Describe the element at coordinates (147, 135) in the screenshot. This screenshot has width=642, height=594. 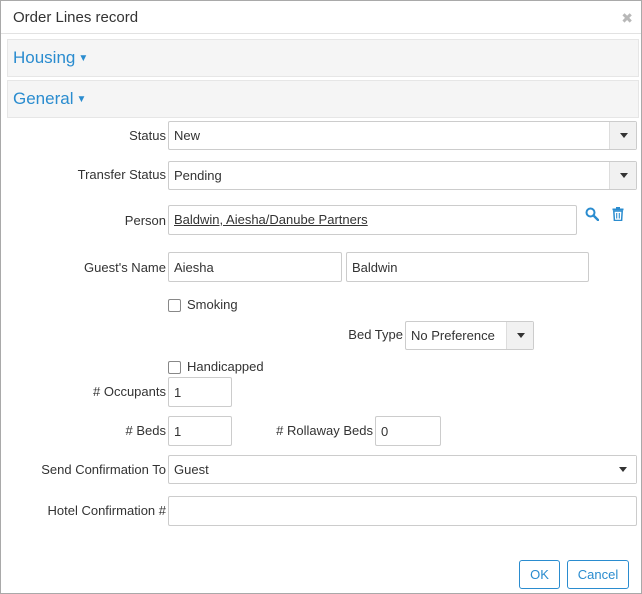
I see `status-label: Status` at that location.